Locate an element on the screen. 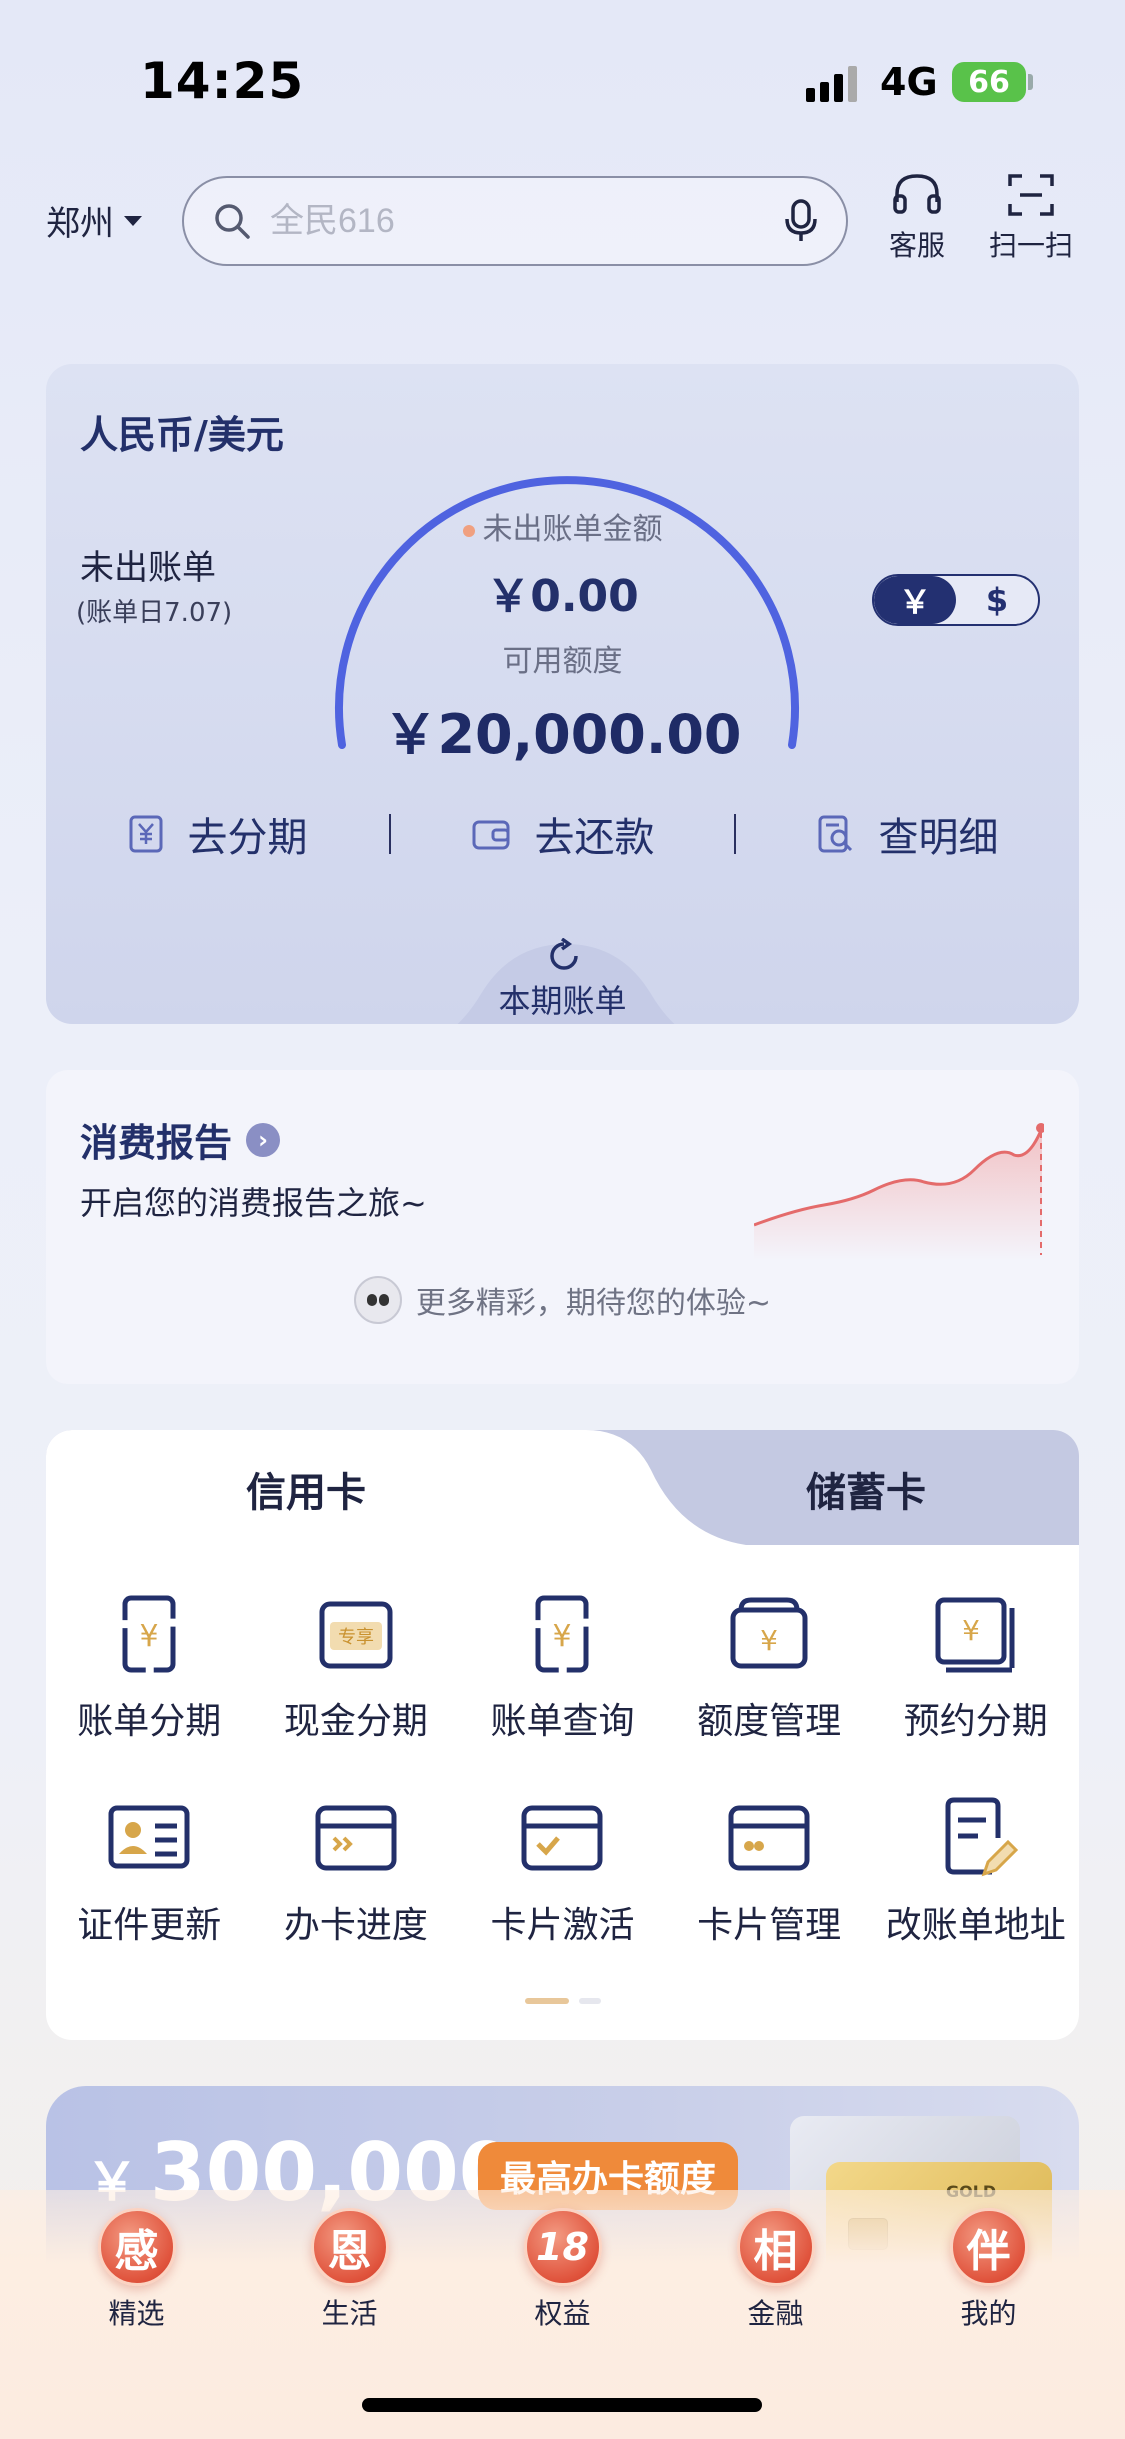 The width and height of the screenshot is (1125, 2439). cash-installment-item: 专享 现金分期 is located at coordinates (356, 1667).